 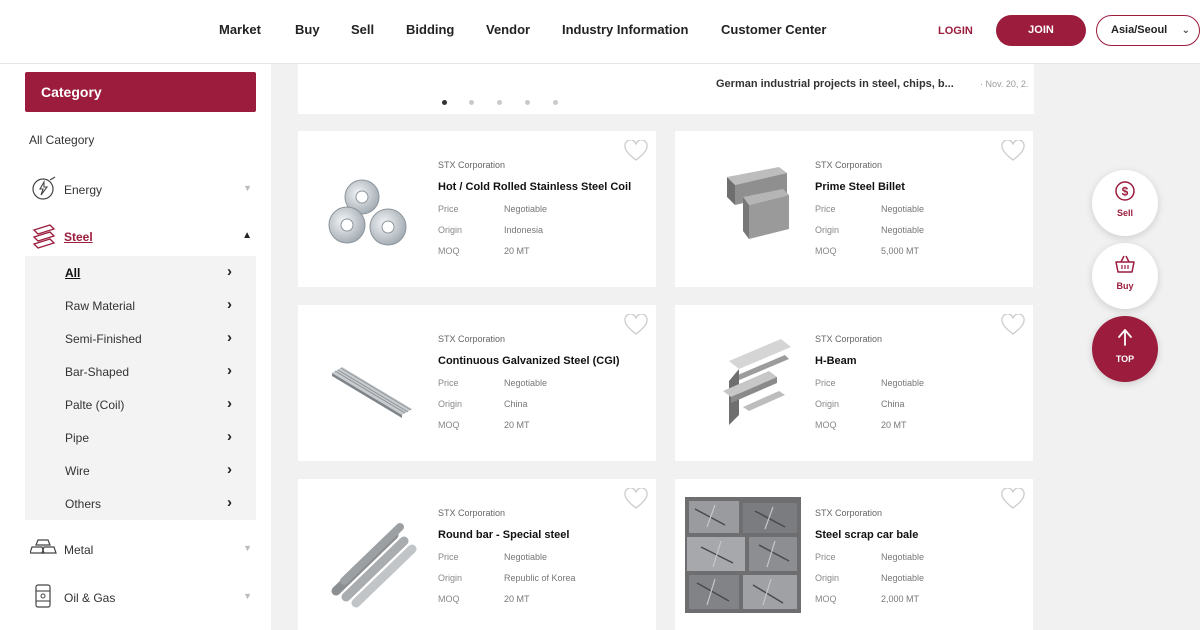 What do you see at coordinates (444, 102) in the screenshot?
I see `carousel-dot-active` at bounding box center [444, 102].